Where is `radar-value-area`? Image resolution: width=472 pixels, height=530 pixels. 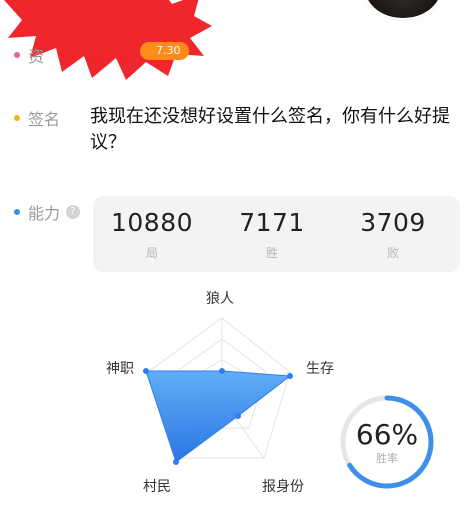
radar-value-area is located at coordinates (218, 416).